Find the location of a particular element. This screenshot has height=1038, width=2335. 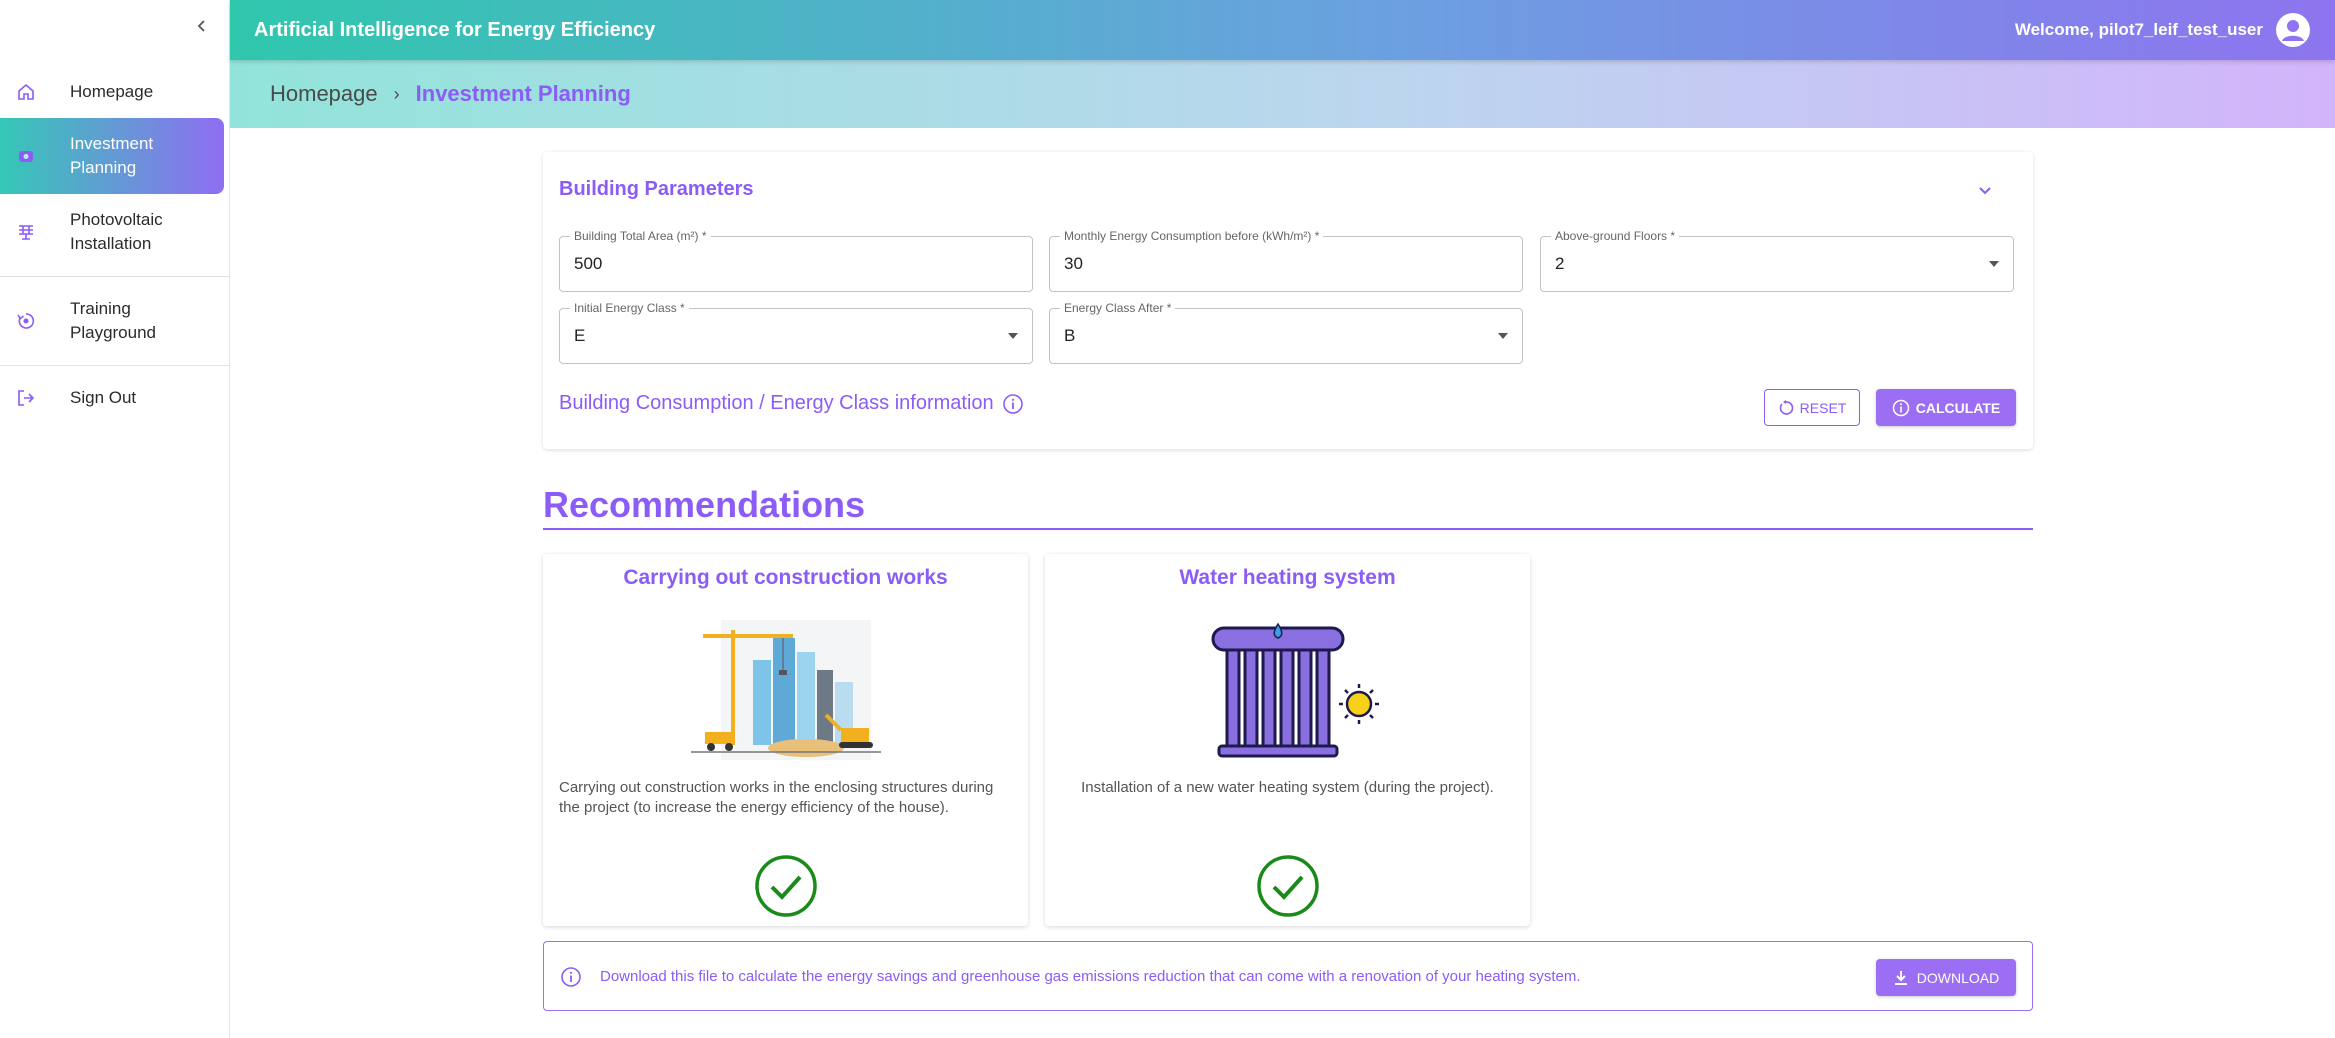

field-value: 500 is located at coordinates (588, 263).